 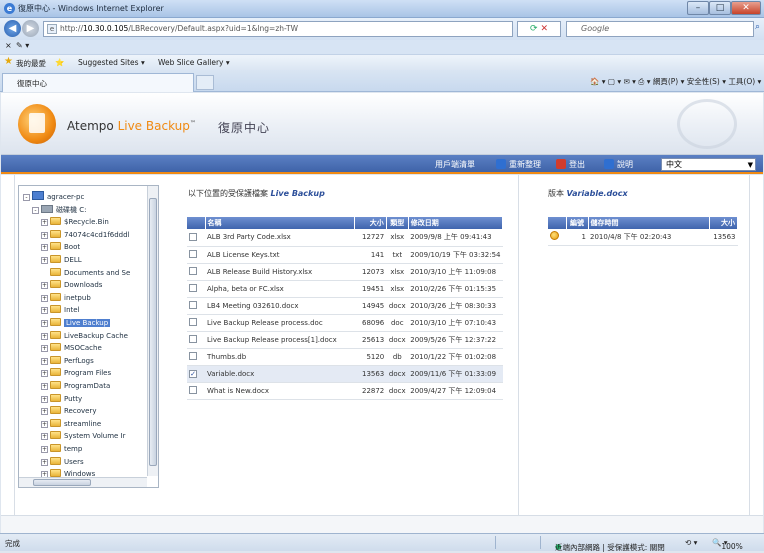 I want to click on tree-item: + streamline, so click(x=71, y=424).